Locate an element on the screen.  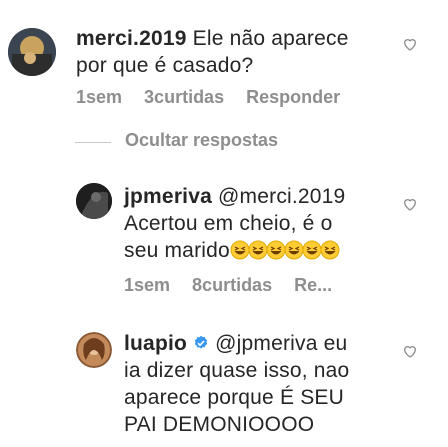
avatar-jpmeriva is located at coordinates (94, 201).